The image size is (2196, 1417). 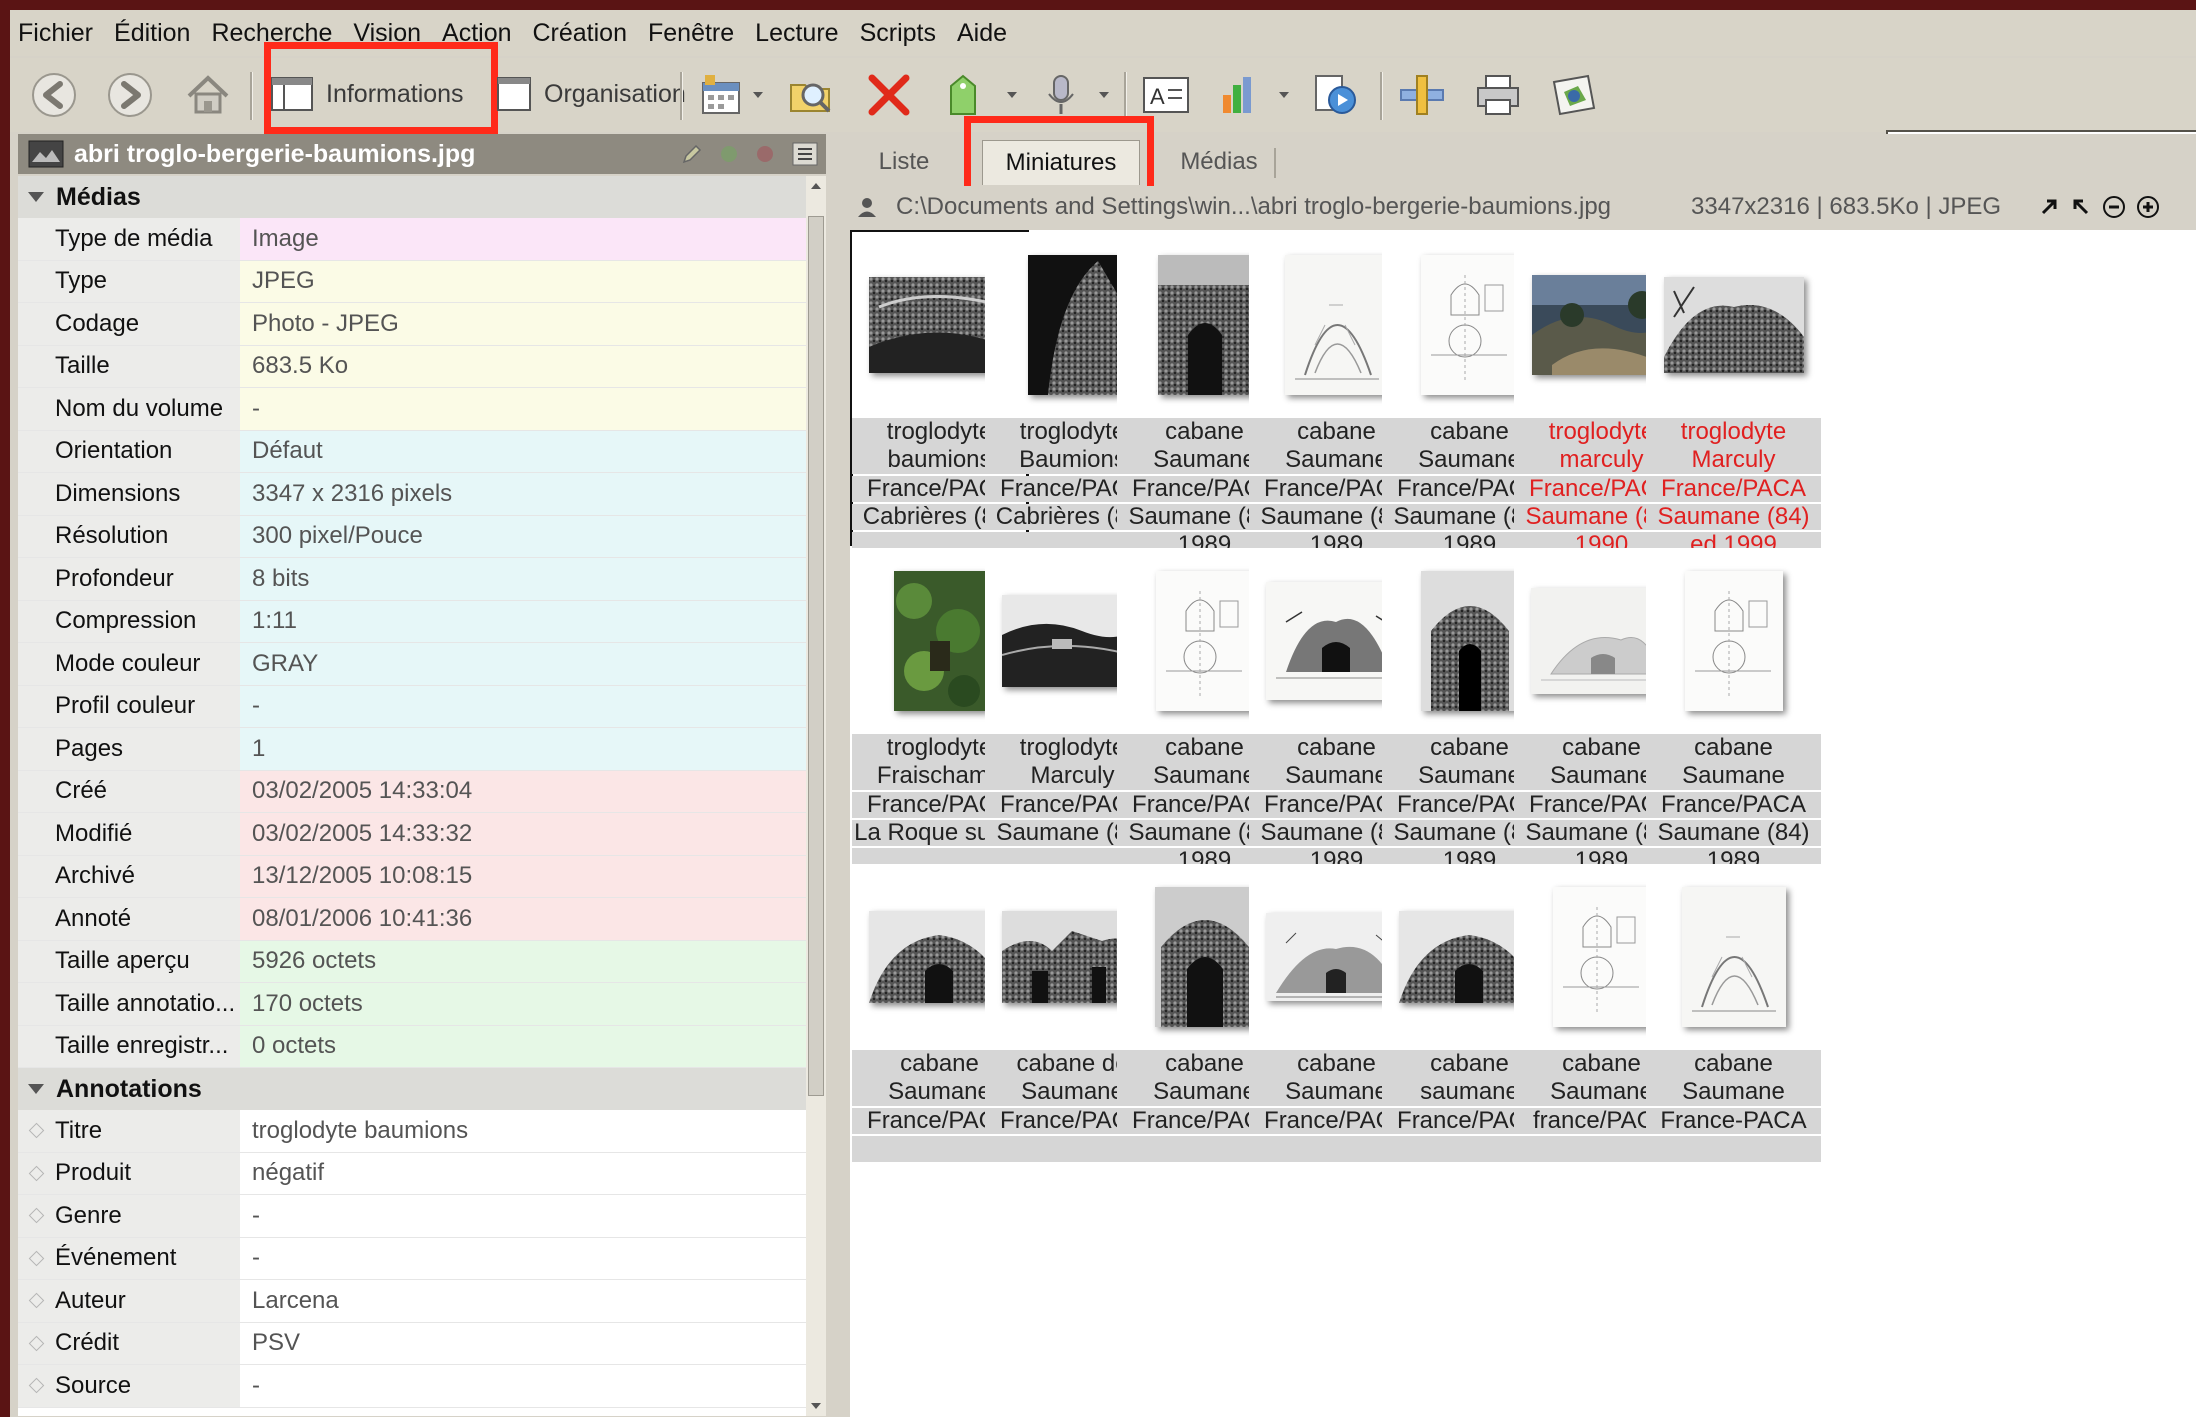 I want to click on thumbnail-title-line2: Saumane, so click(x=1733, y=775).